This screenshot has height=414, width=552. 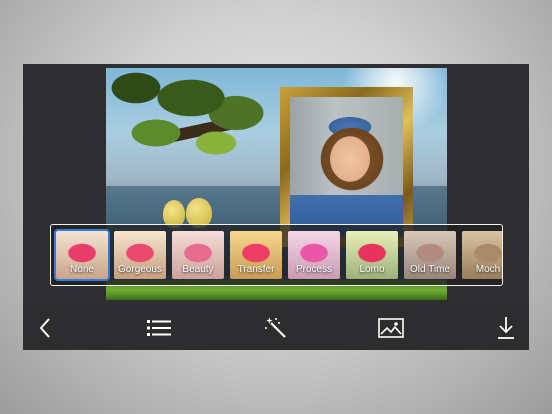 I want to click on image-icon, so click(x=391, y=328).